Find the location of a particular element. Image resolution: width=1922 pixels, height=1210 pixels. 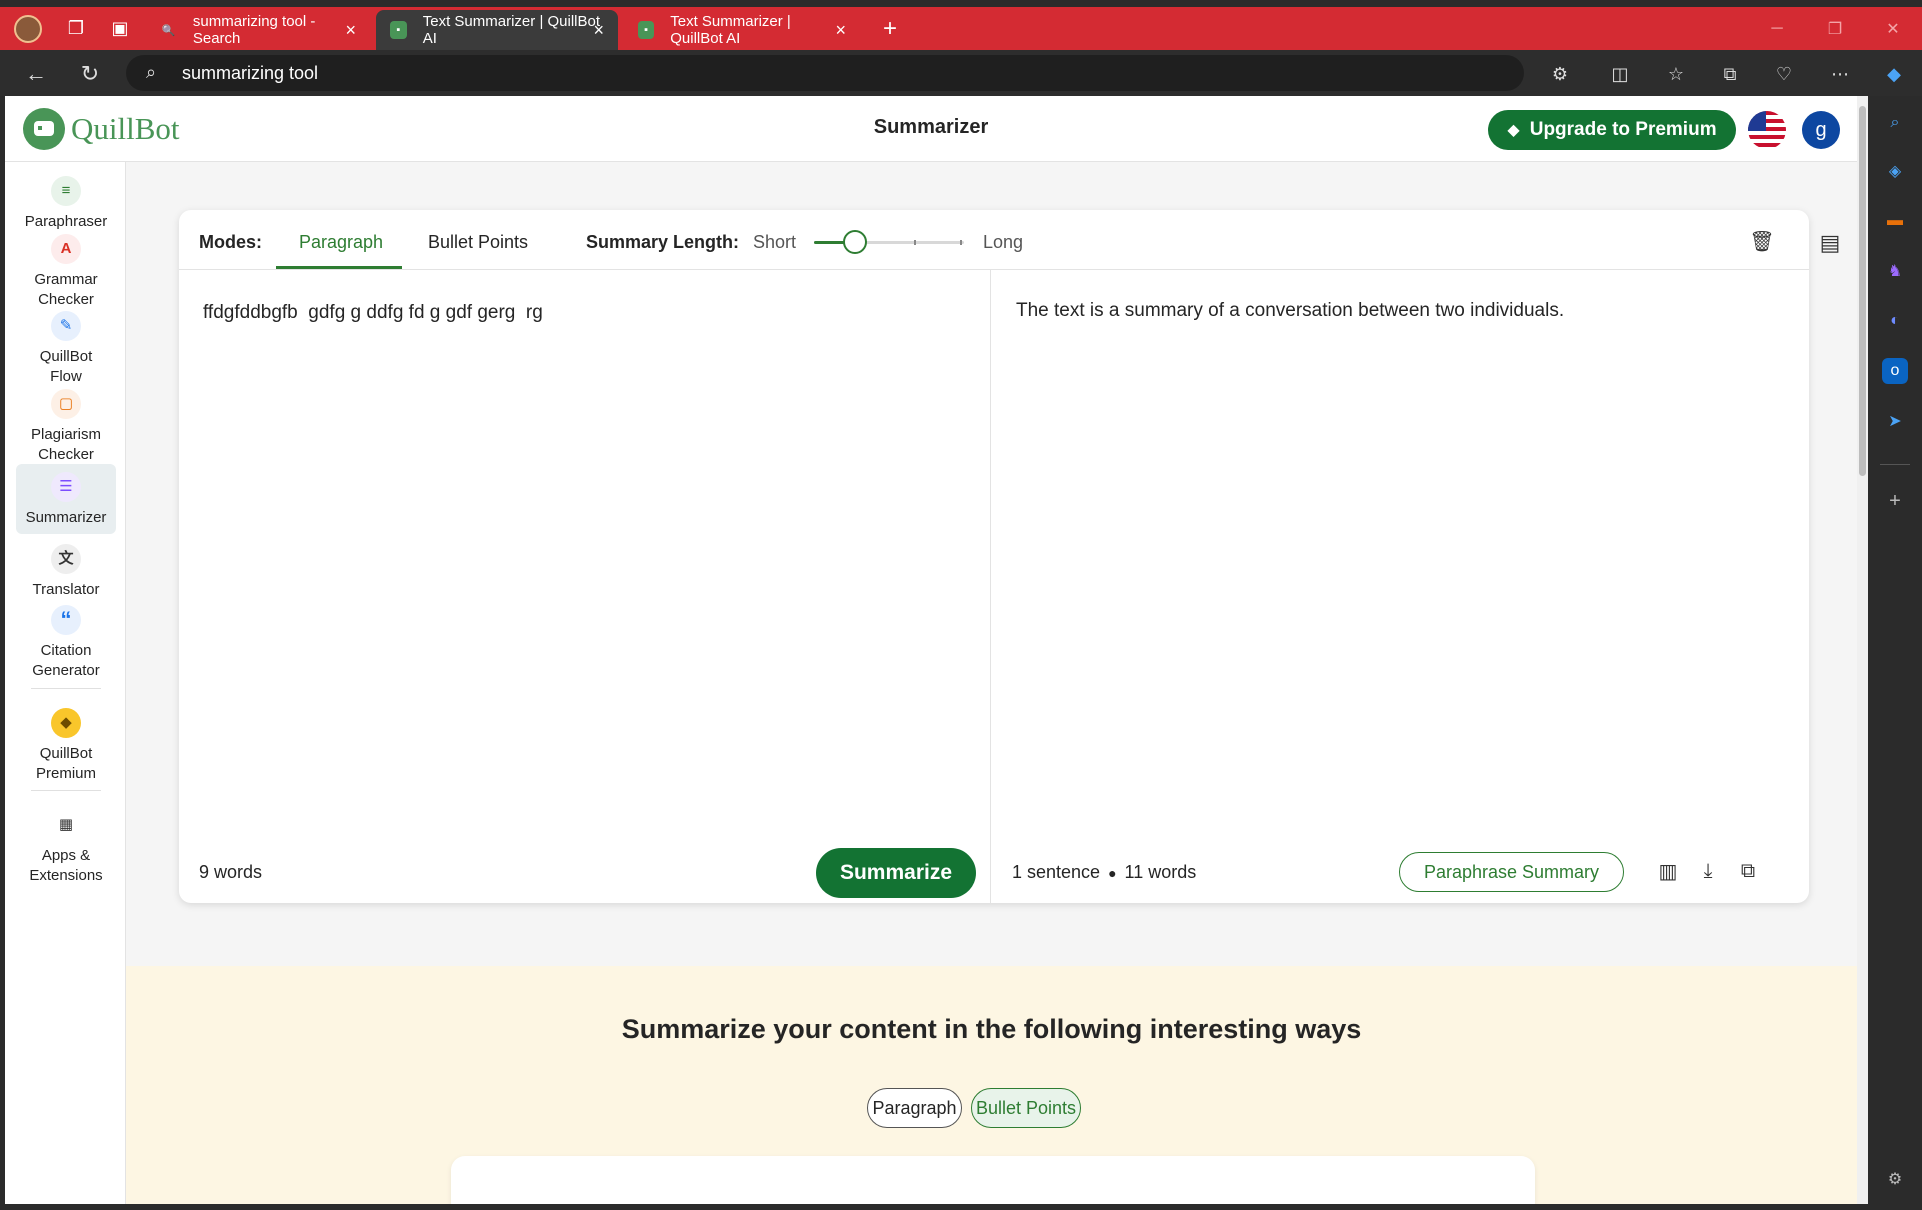

scrollbar-thumb is located at coordinates (1862, 291).